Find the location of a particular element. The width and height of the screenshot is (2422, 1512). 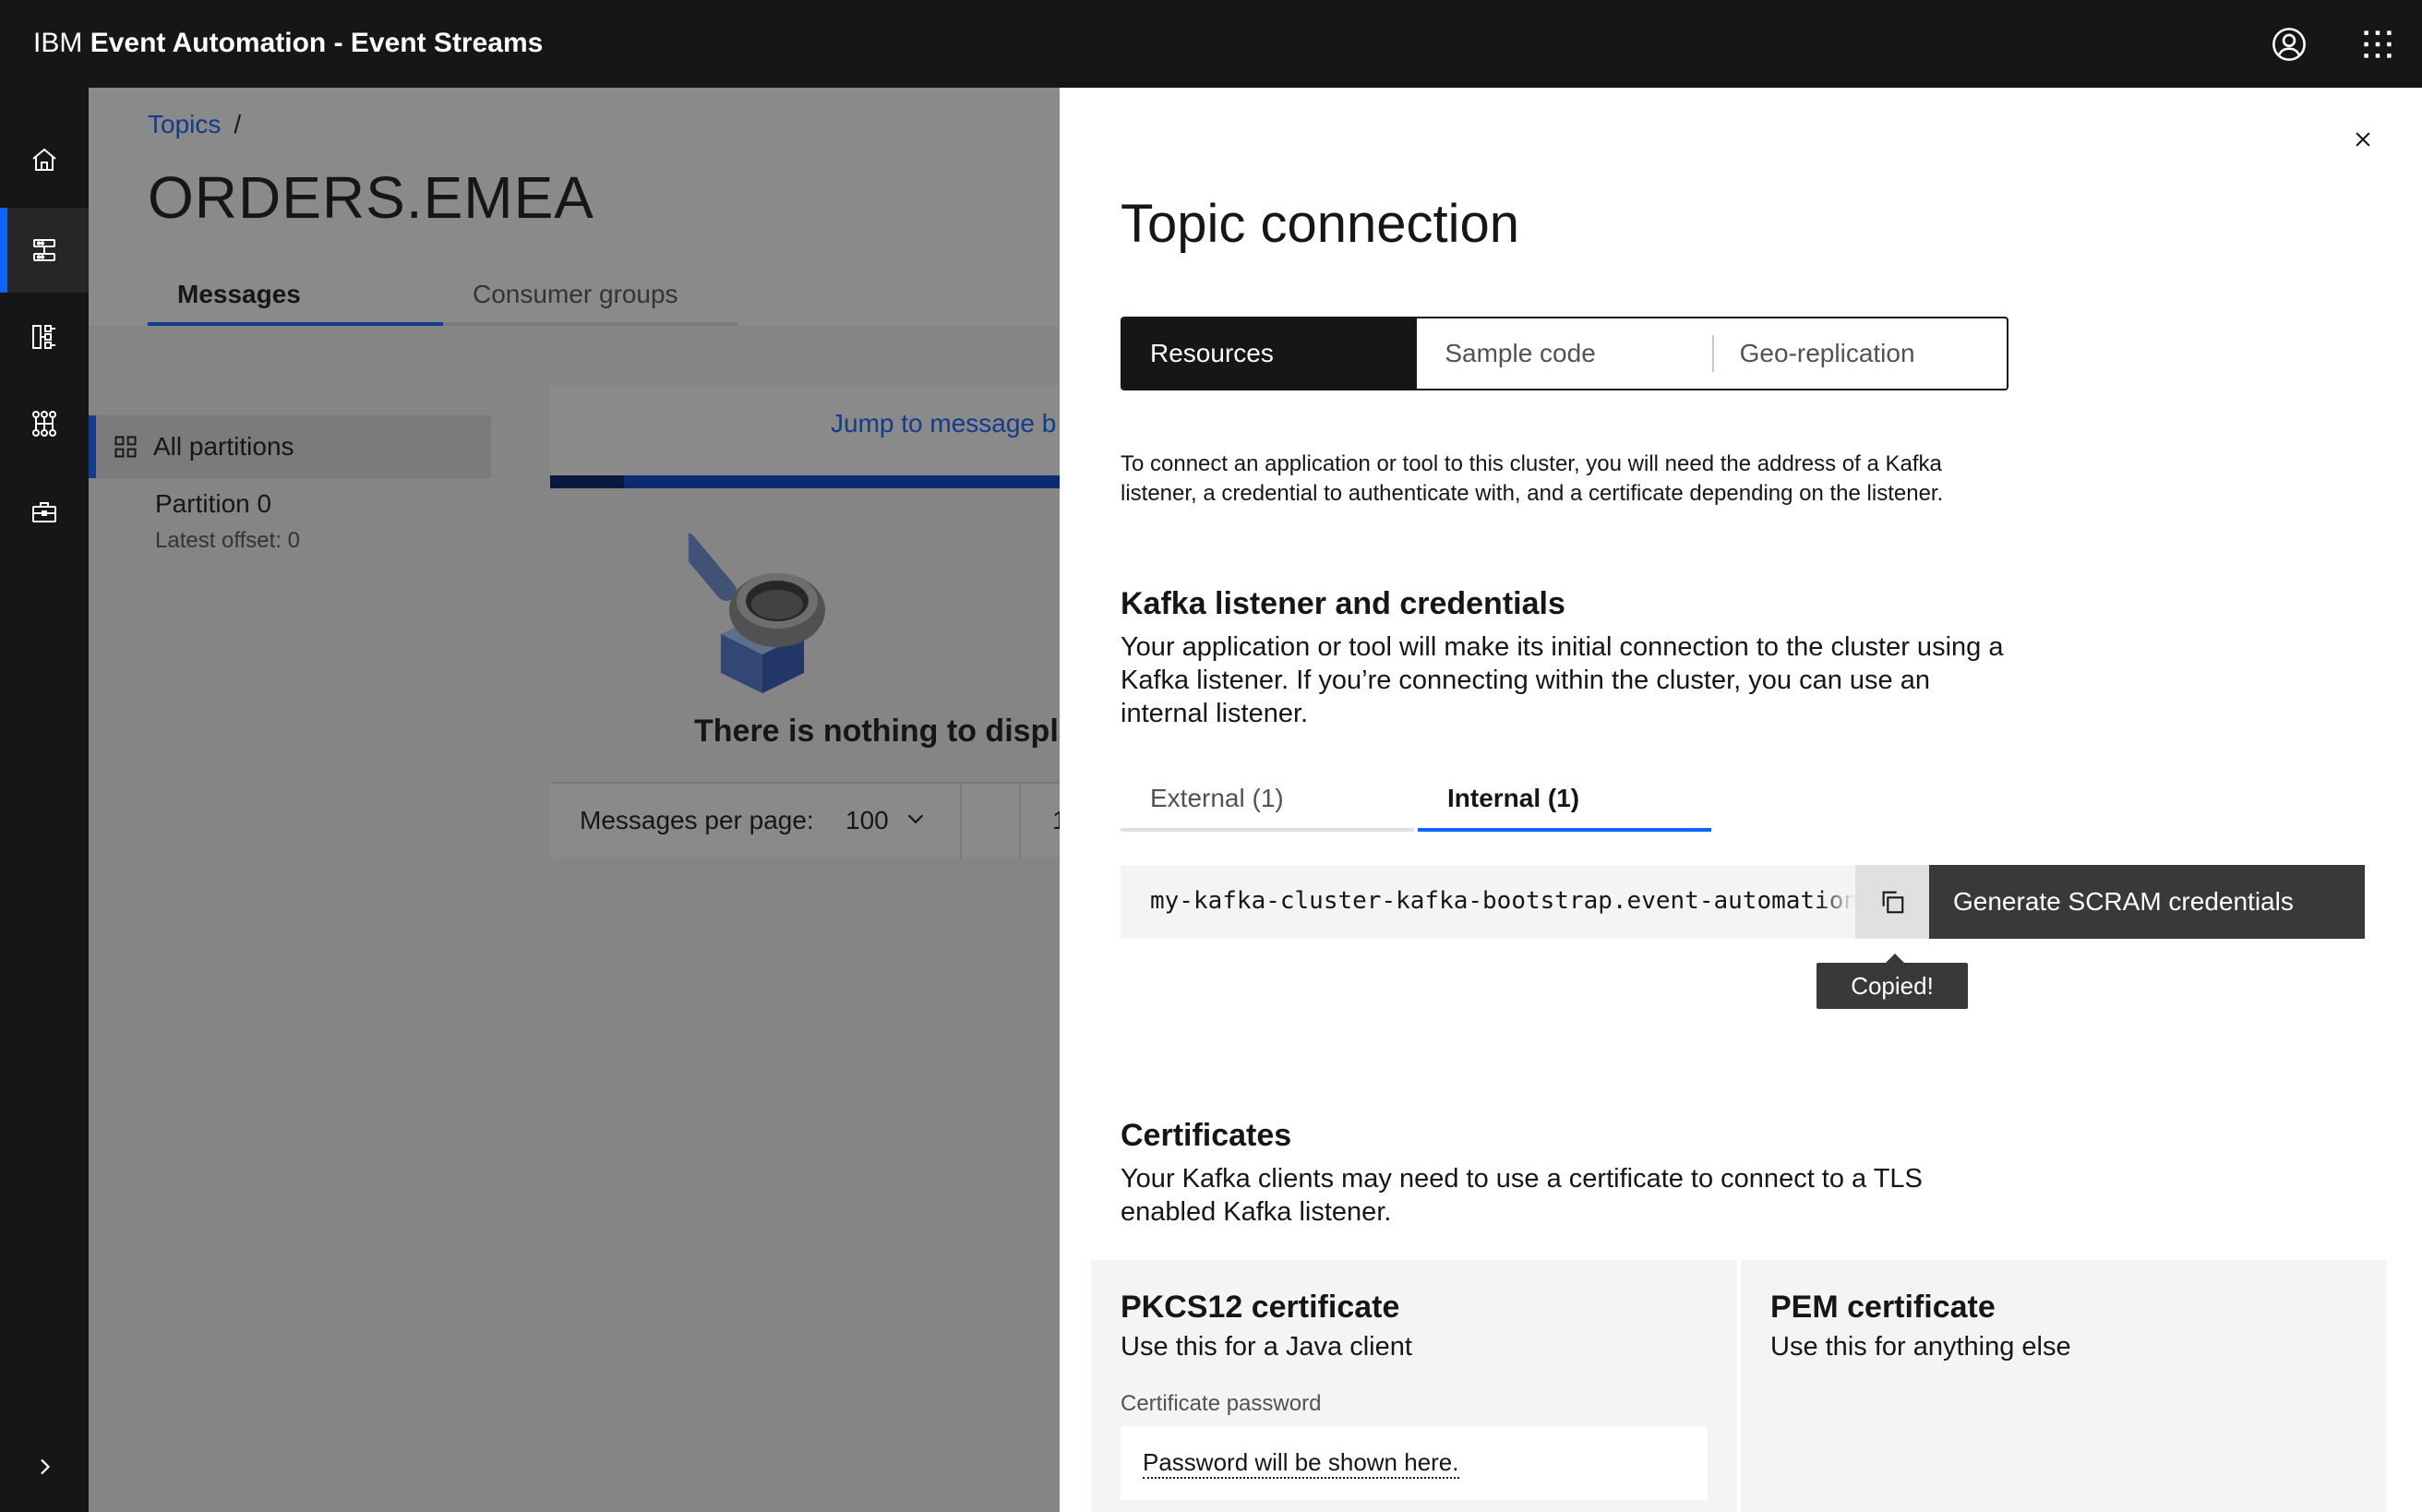

generate-scram-credentials-button: Generate SCRAM credentials is located at coordinates (2147, 902).